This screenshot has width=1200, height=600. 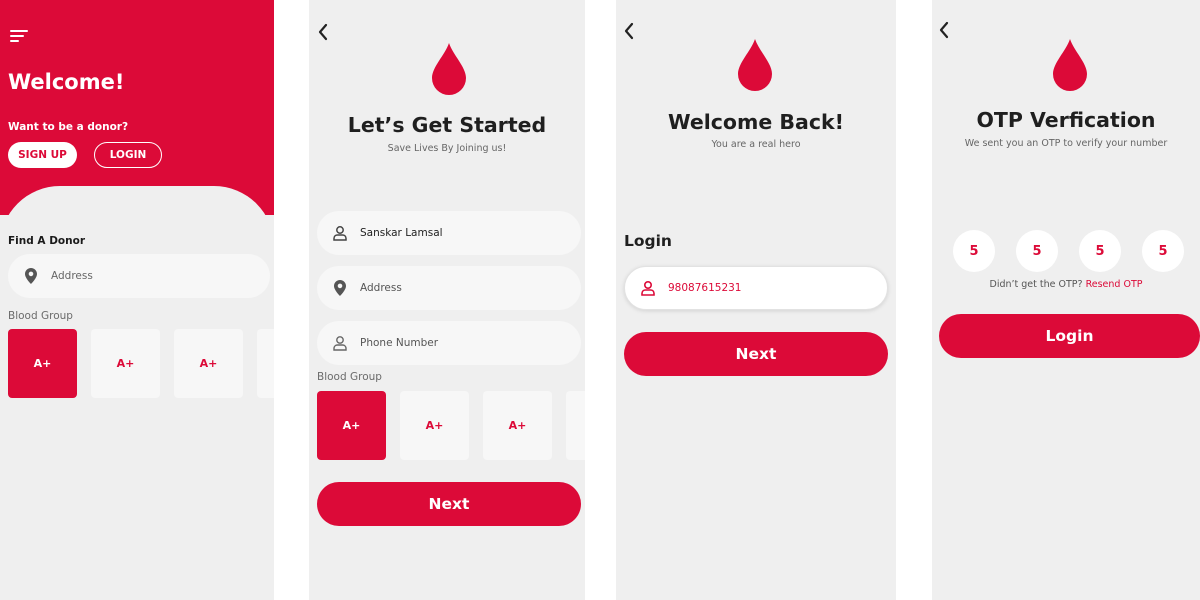 I want to click on phone-placeholder: Phone Number, so click(x=399, y=343).